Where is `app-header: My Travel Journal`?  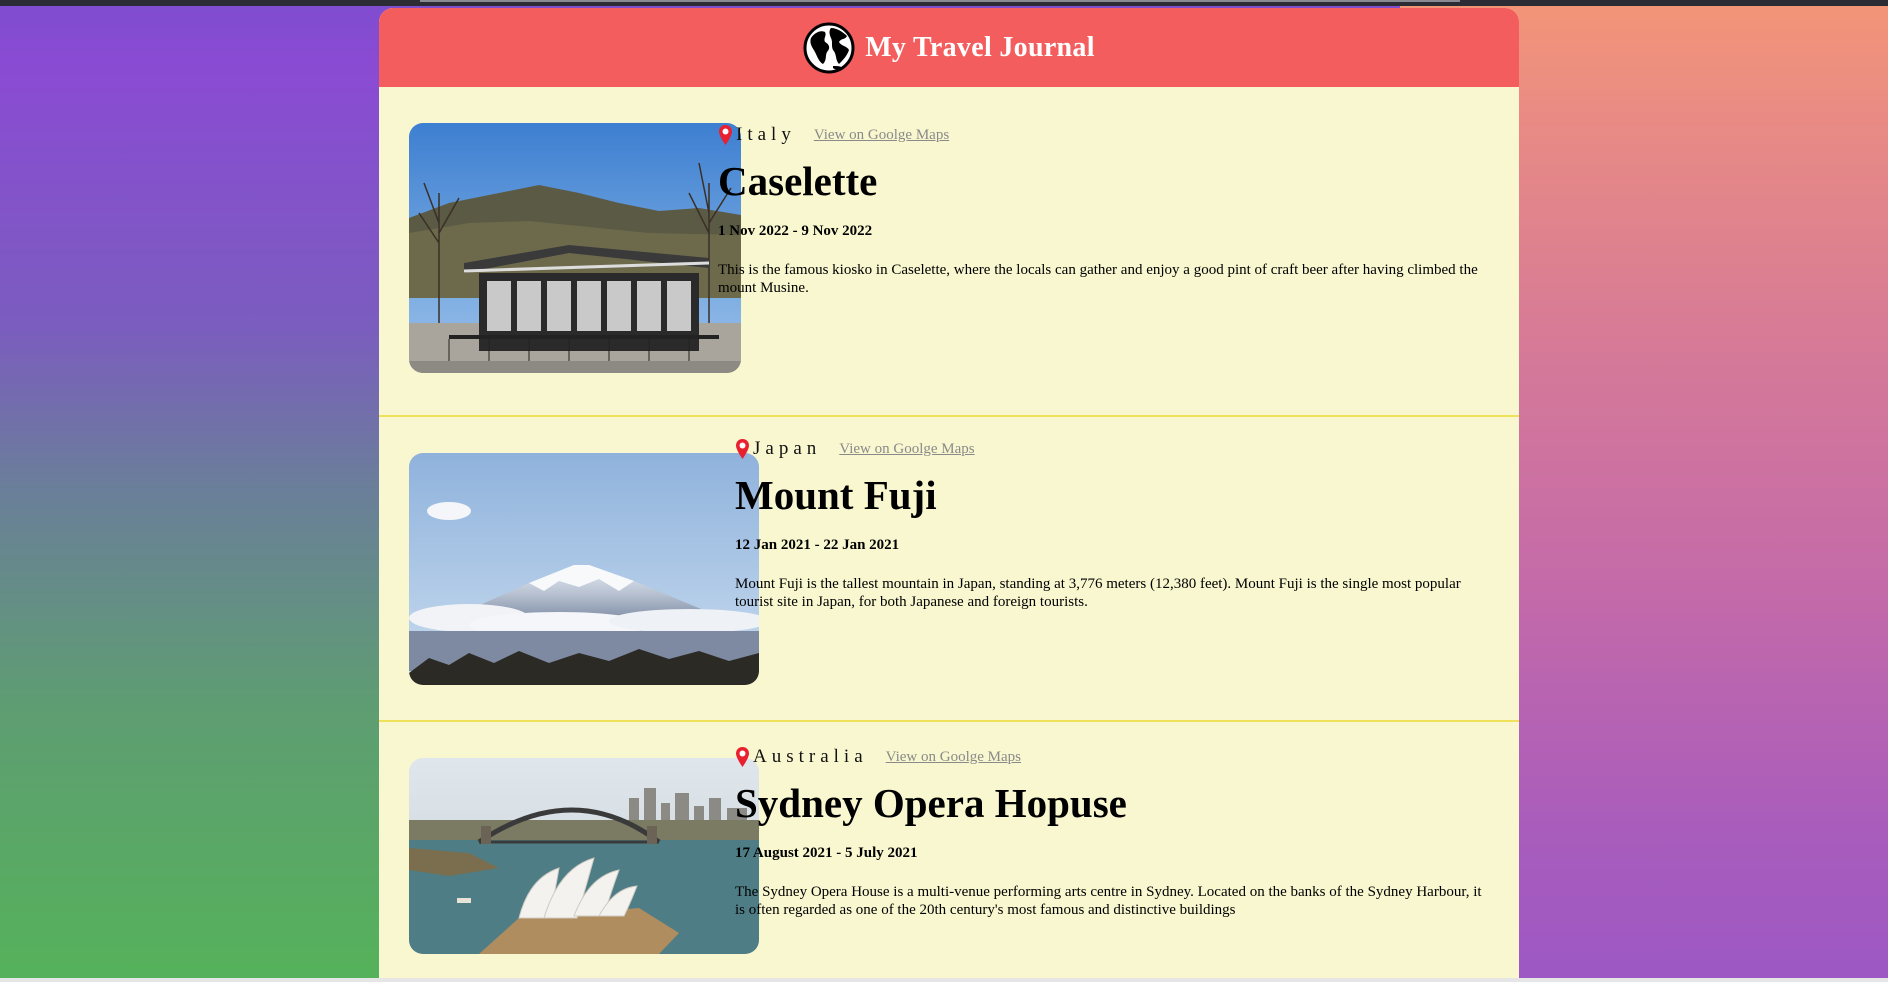 app-header: My Travel Journal is located at coordinates (949, 47).